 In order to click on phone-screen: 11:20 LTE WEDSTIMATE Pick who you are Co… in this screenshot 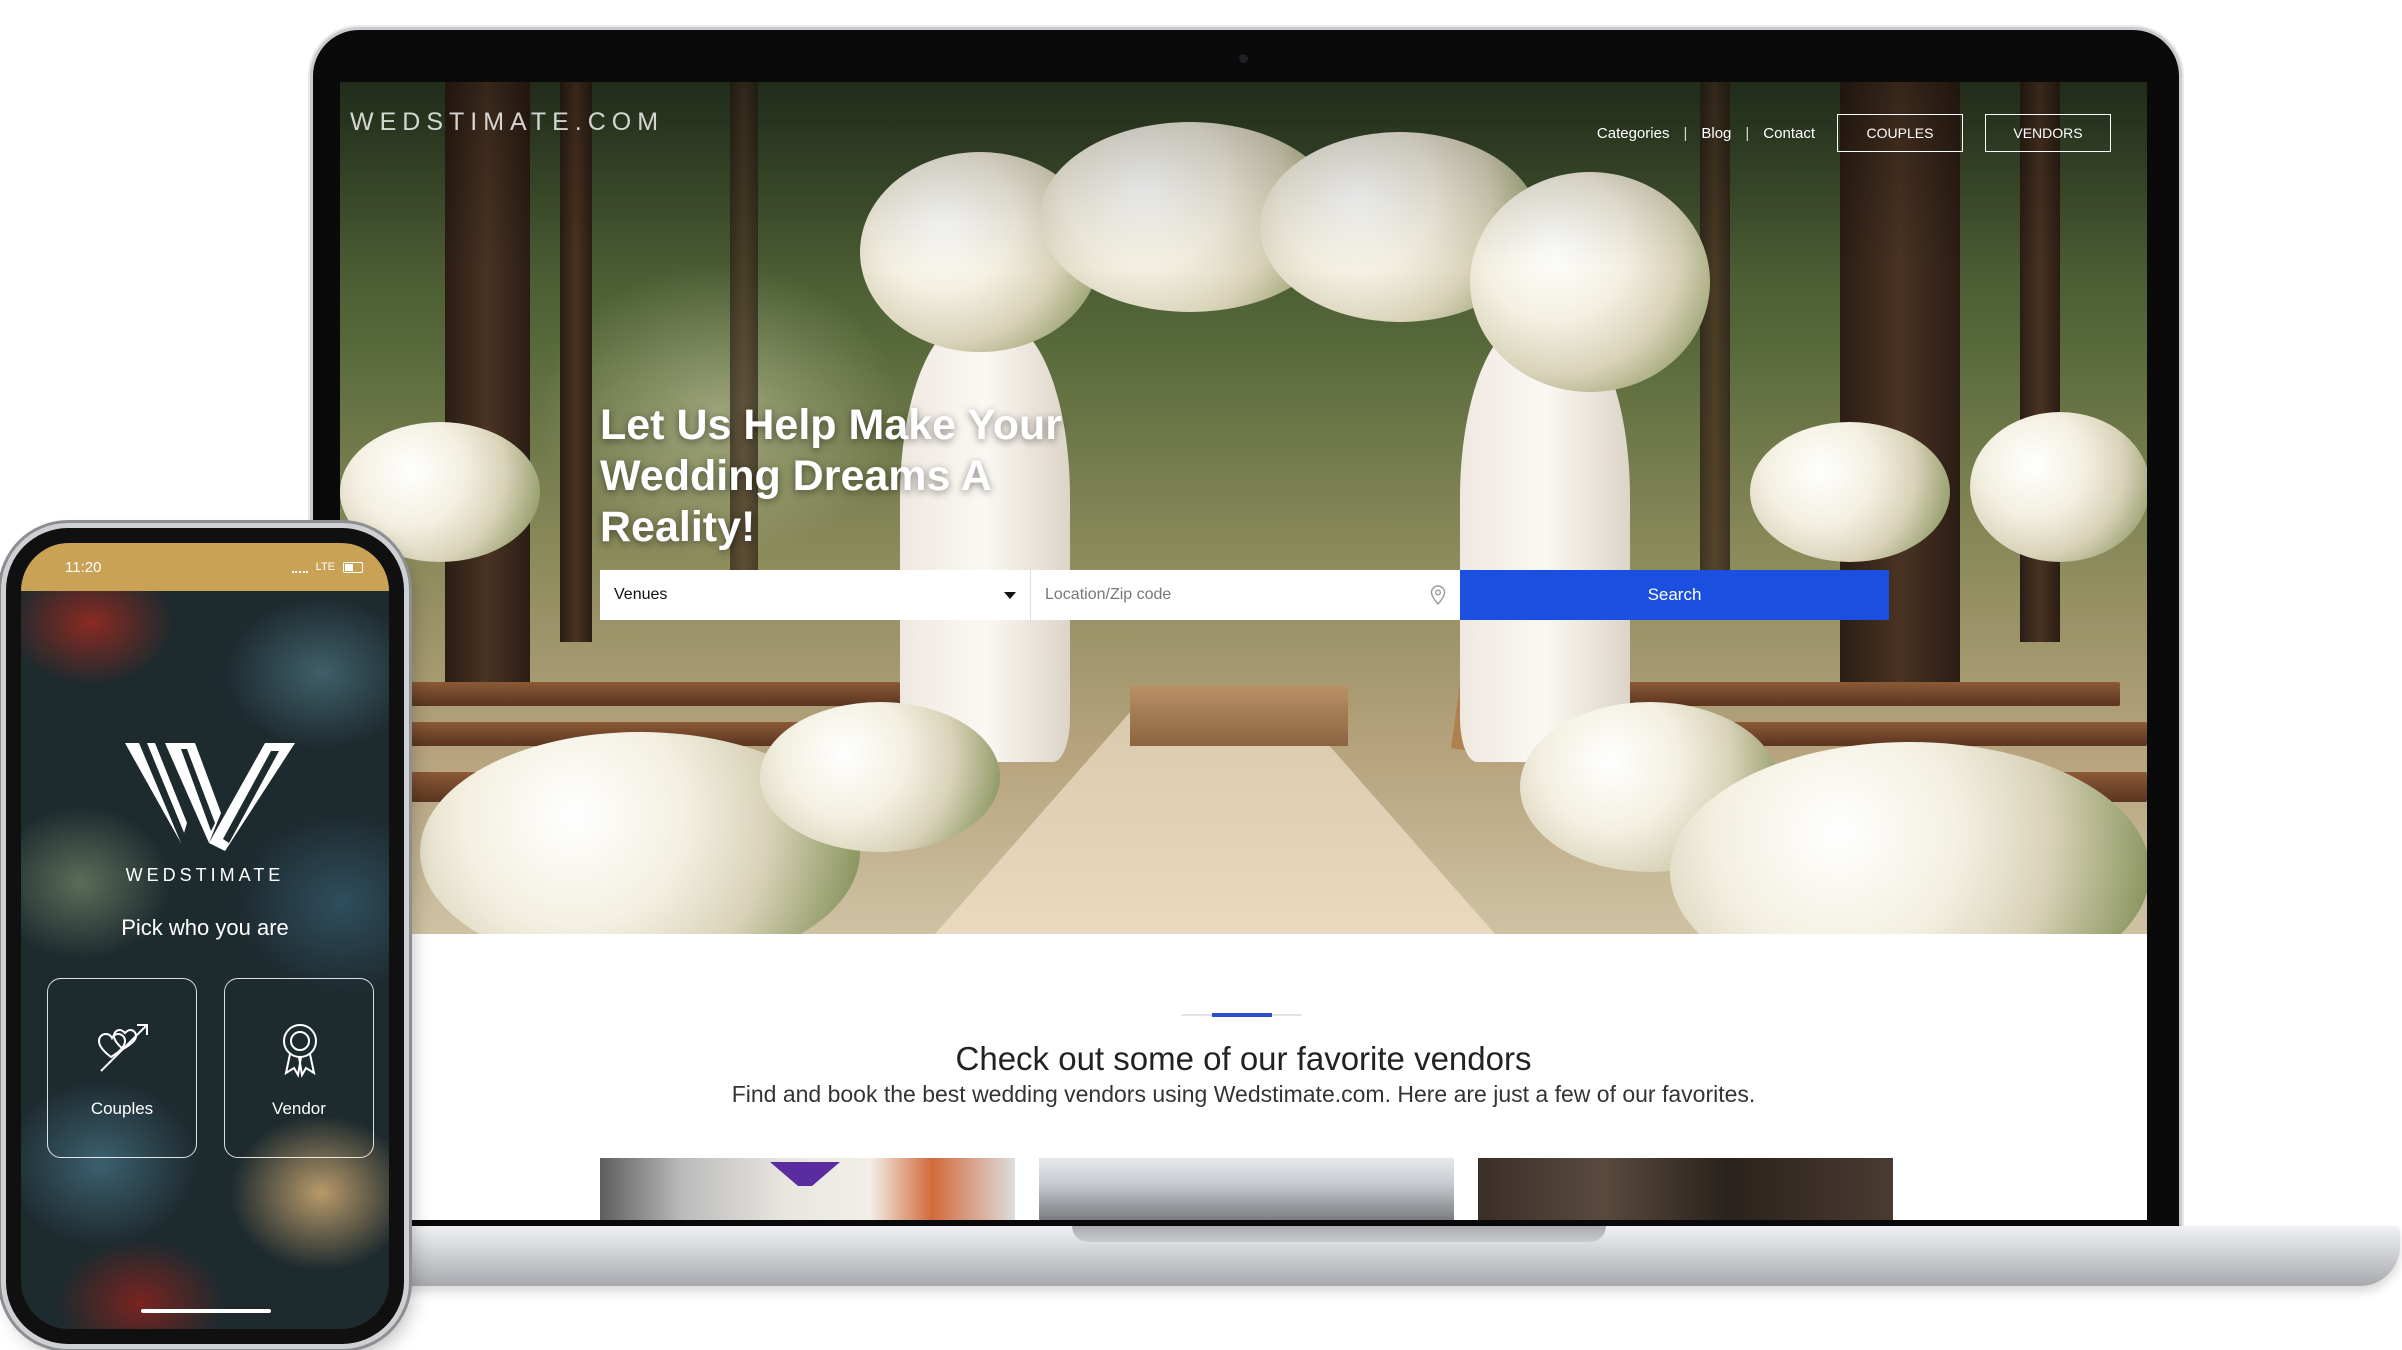, I will do `click(205, 936)`.